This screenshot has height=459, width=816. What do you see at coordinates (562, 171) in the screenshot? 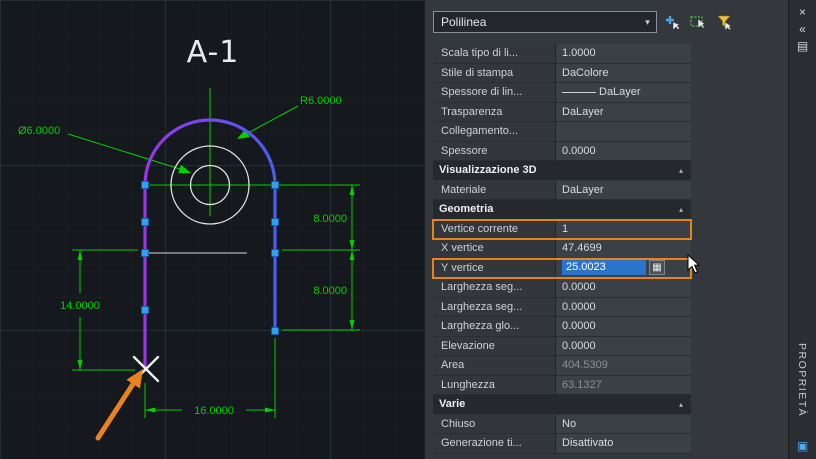
I see `section-header: Visualizzazione 3D ▴` at bounding box center [562, 171].